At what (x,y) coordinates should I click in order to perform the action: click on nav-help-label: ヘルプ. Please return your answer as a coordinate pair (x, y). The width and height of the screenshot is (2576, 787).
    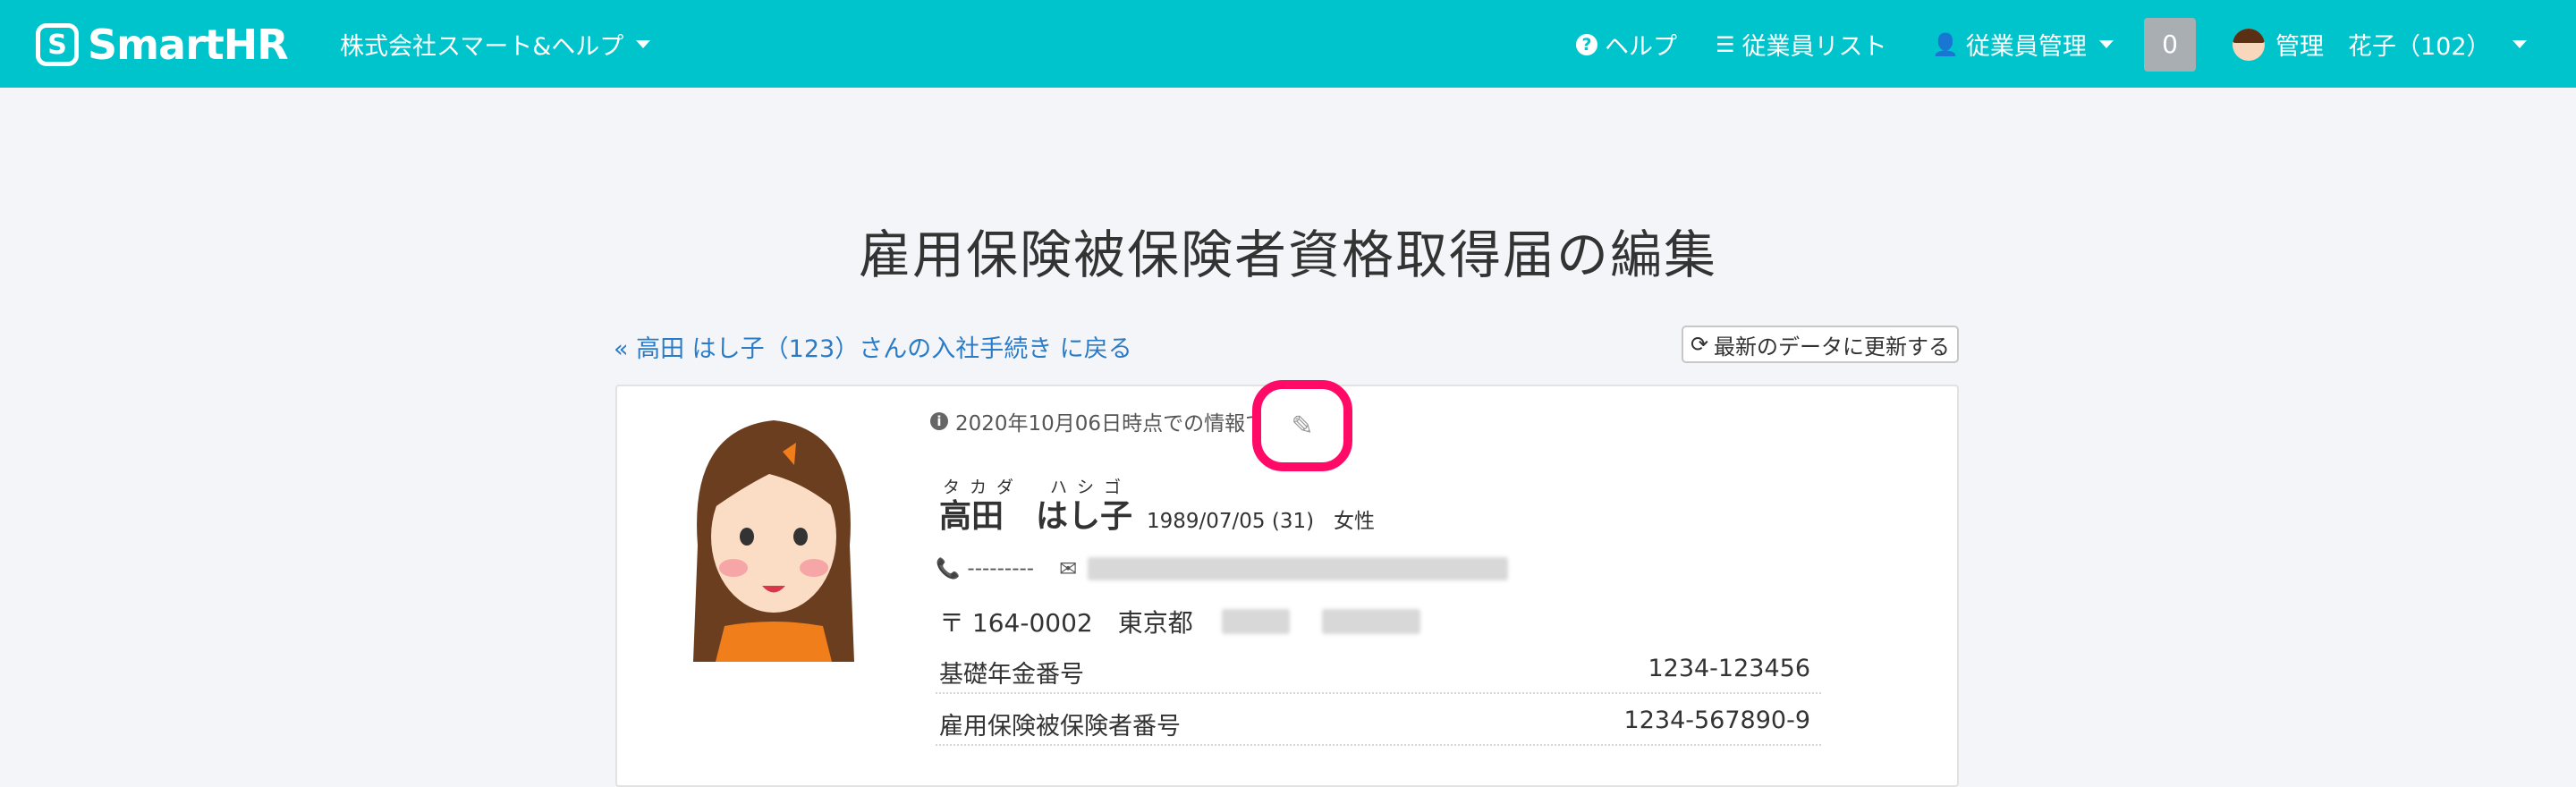
    Looking at the image, I should click on (1641, 47).